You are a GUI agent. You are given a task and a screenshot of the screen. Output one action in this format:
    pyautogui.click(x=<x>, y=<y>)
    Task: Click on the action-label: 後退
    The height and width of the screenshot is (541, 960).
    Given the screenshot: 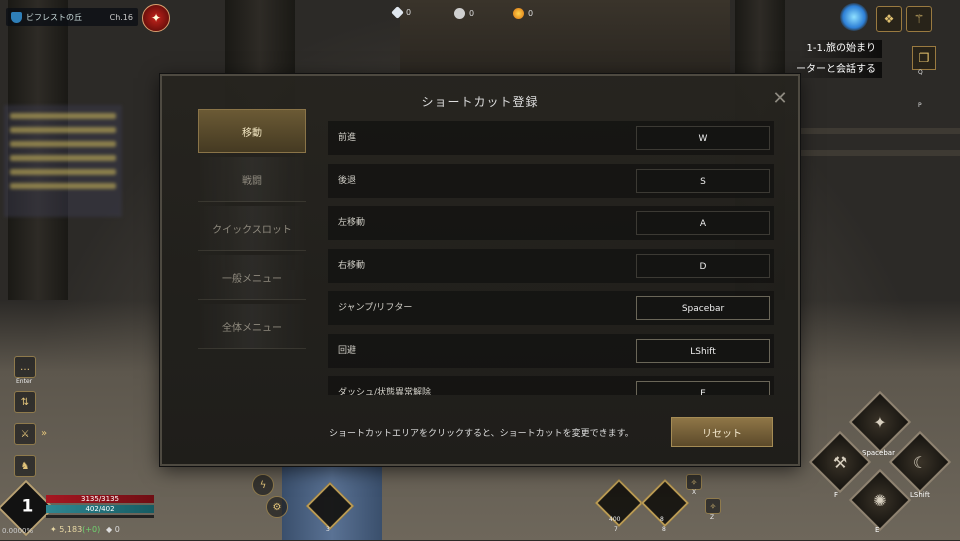 What is the action you would take?
    pyautogui.click(x=347, y=180)
    